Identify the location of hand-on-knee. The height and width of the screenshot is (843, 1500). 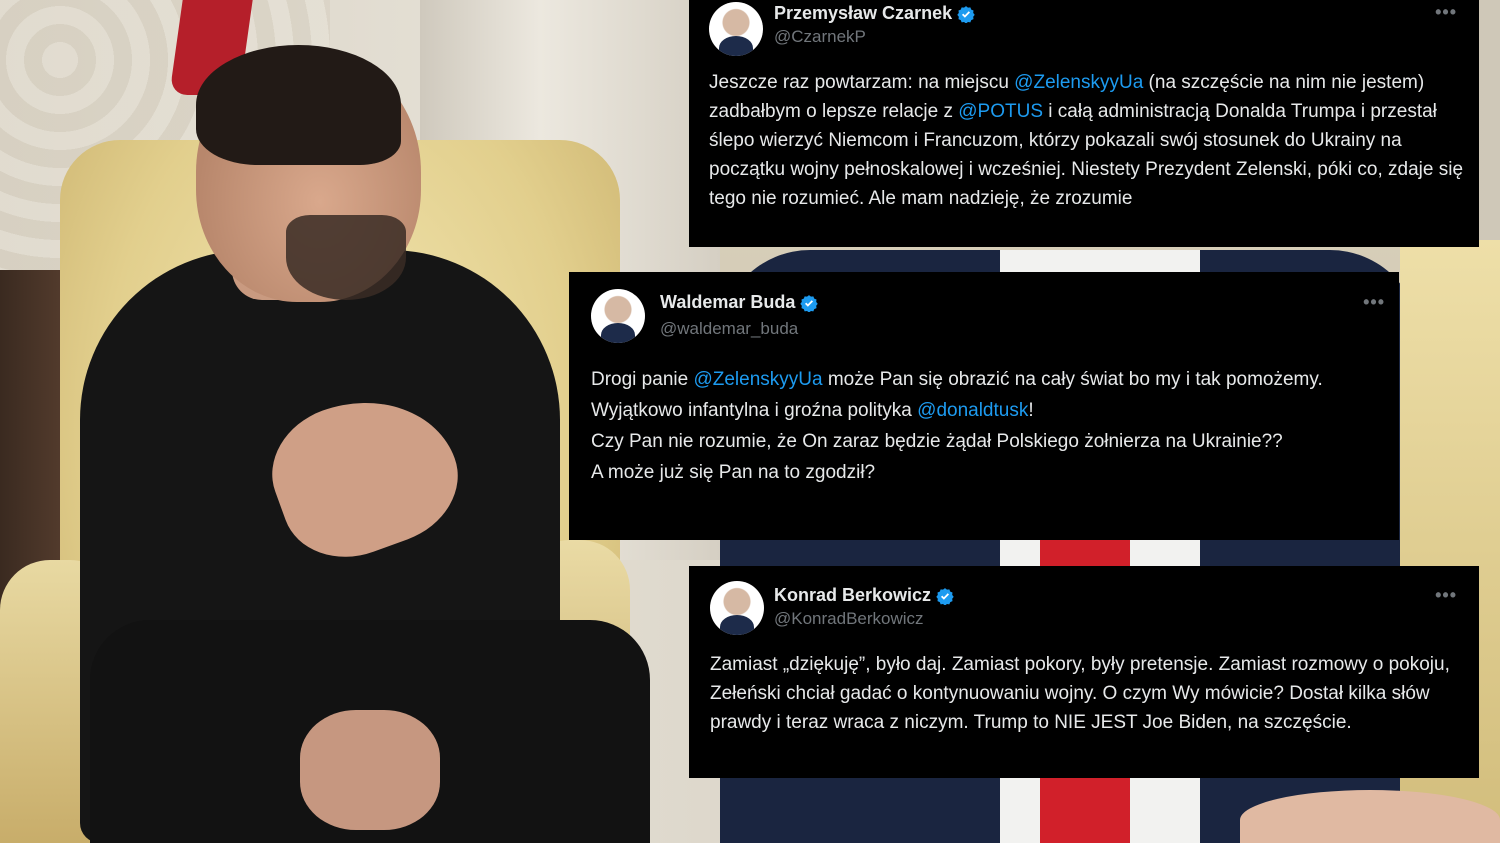
(370, 770).